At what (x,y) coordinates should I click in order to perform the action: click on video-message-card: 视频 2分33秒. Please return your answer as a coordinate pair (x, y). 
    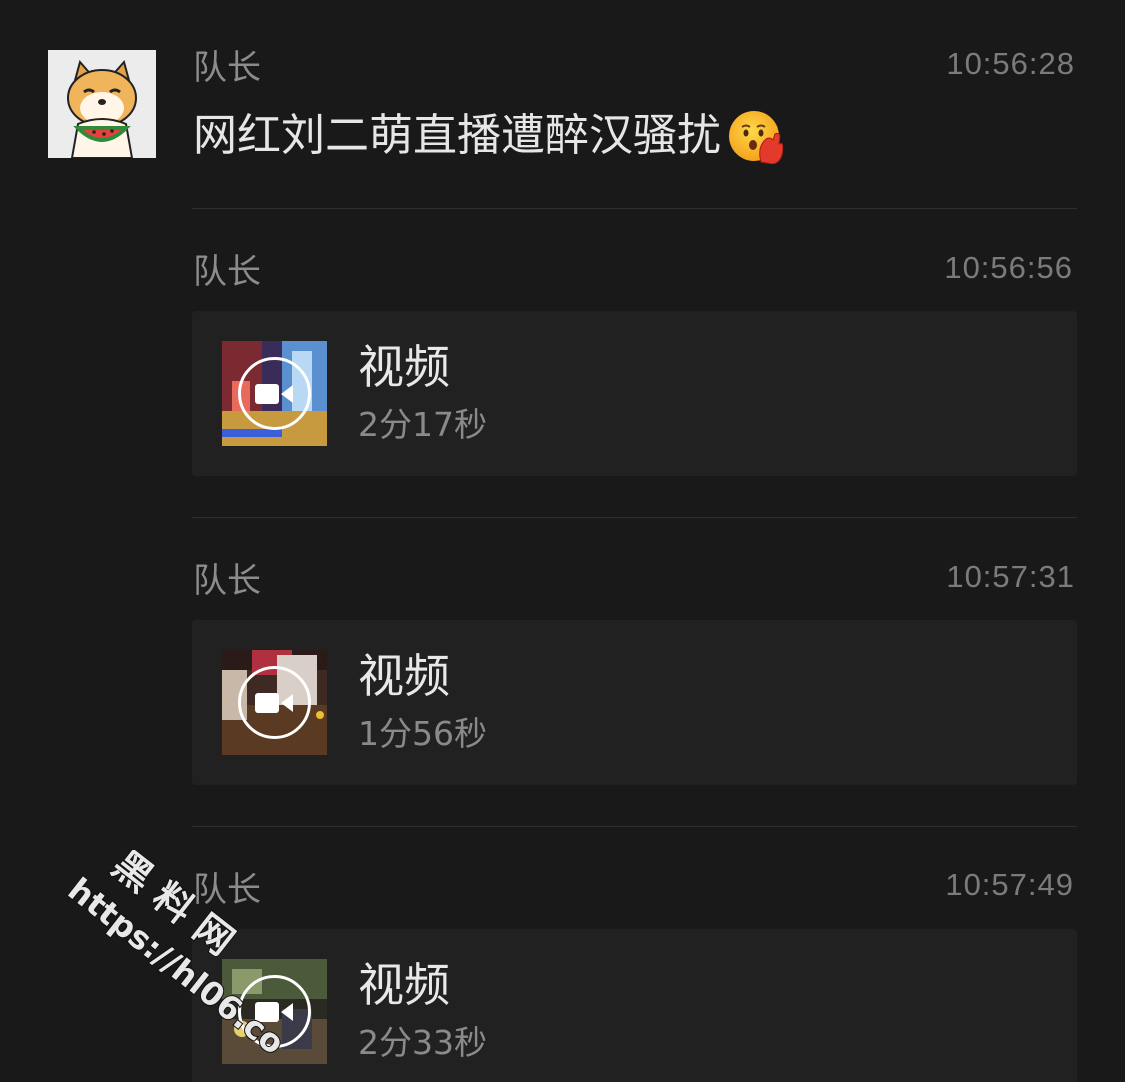
    Looking at the image, I should click on (634, 1005).